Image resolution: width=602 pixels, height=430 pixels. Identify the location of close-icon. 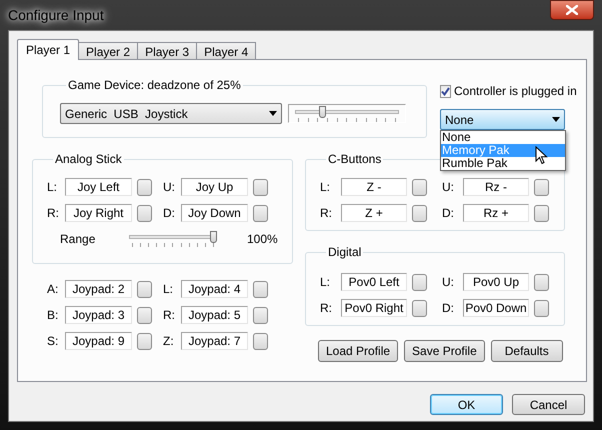
(572, 10).